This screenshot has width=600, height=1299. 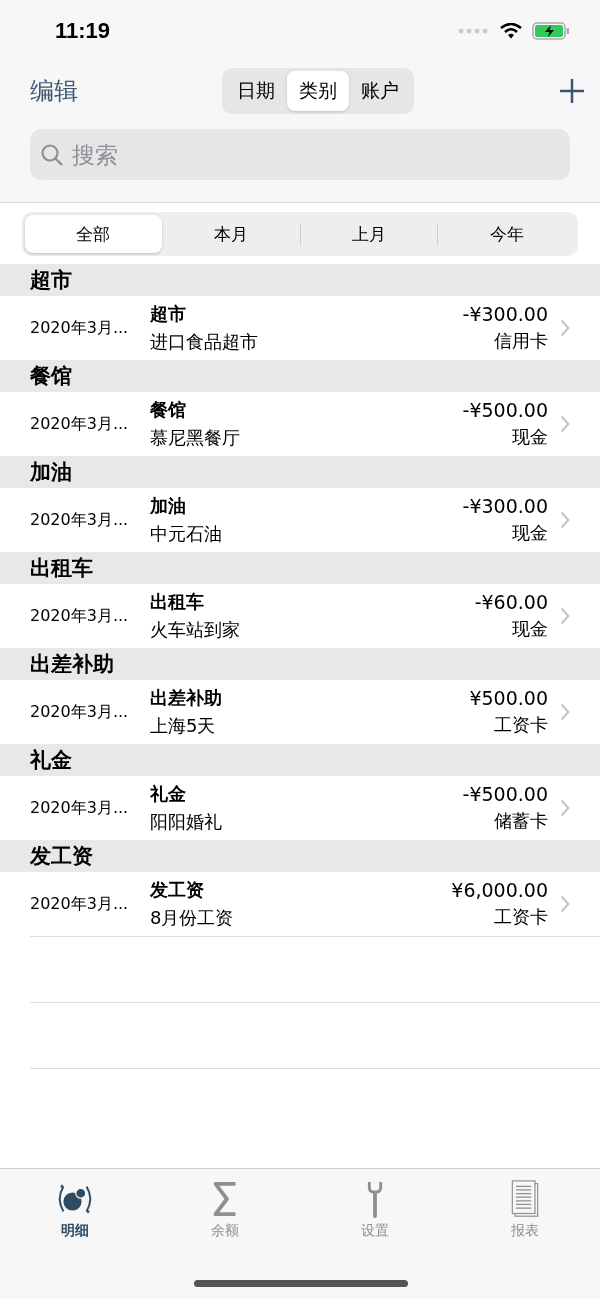 What do you see at coordinates (177, 602) in the screenshot?
I see `category-text: 出租车` at bounding box center [177, 602].